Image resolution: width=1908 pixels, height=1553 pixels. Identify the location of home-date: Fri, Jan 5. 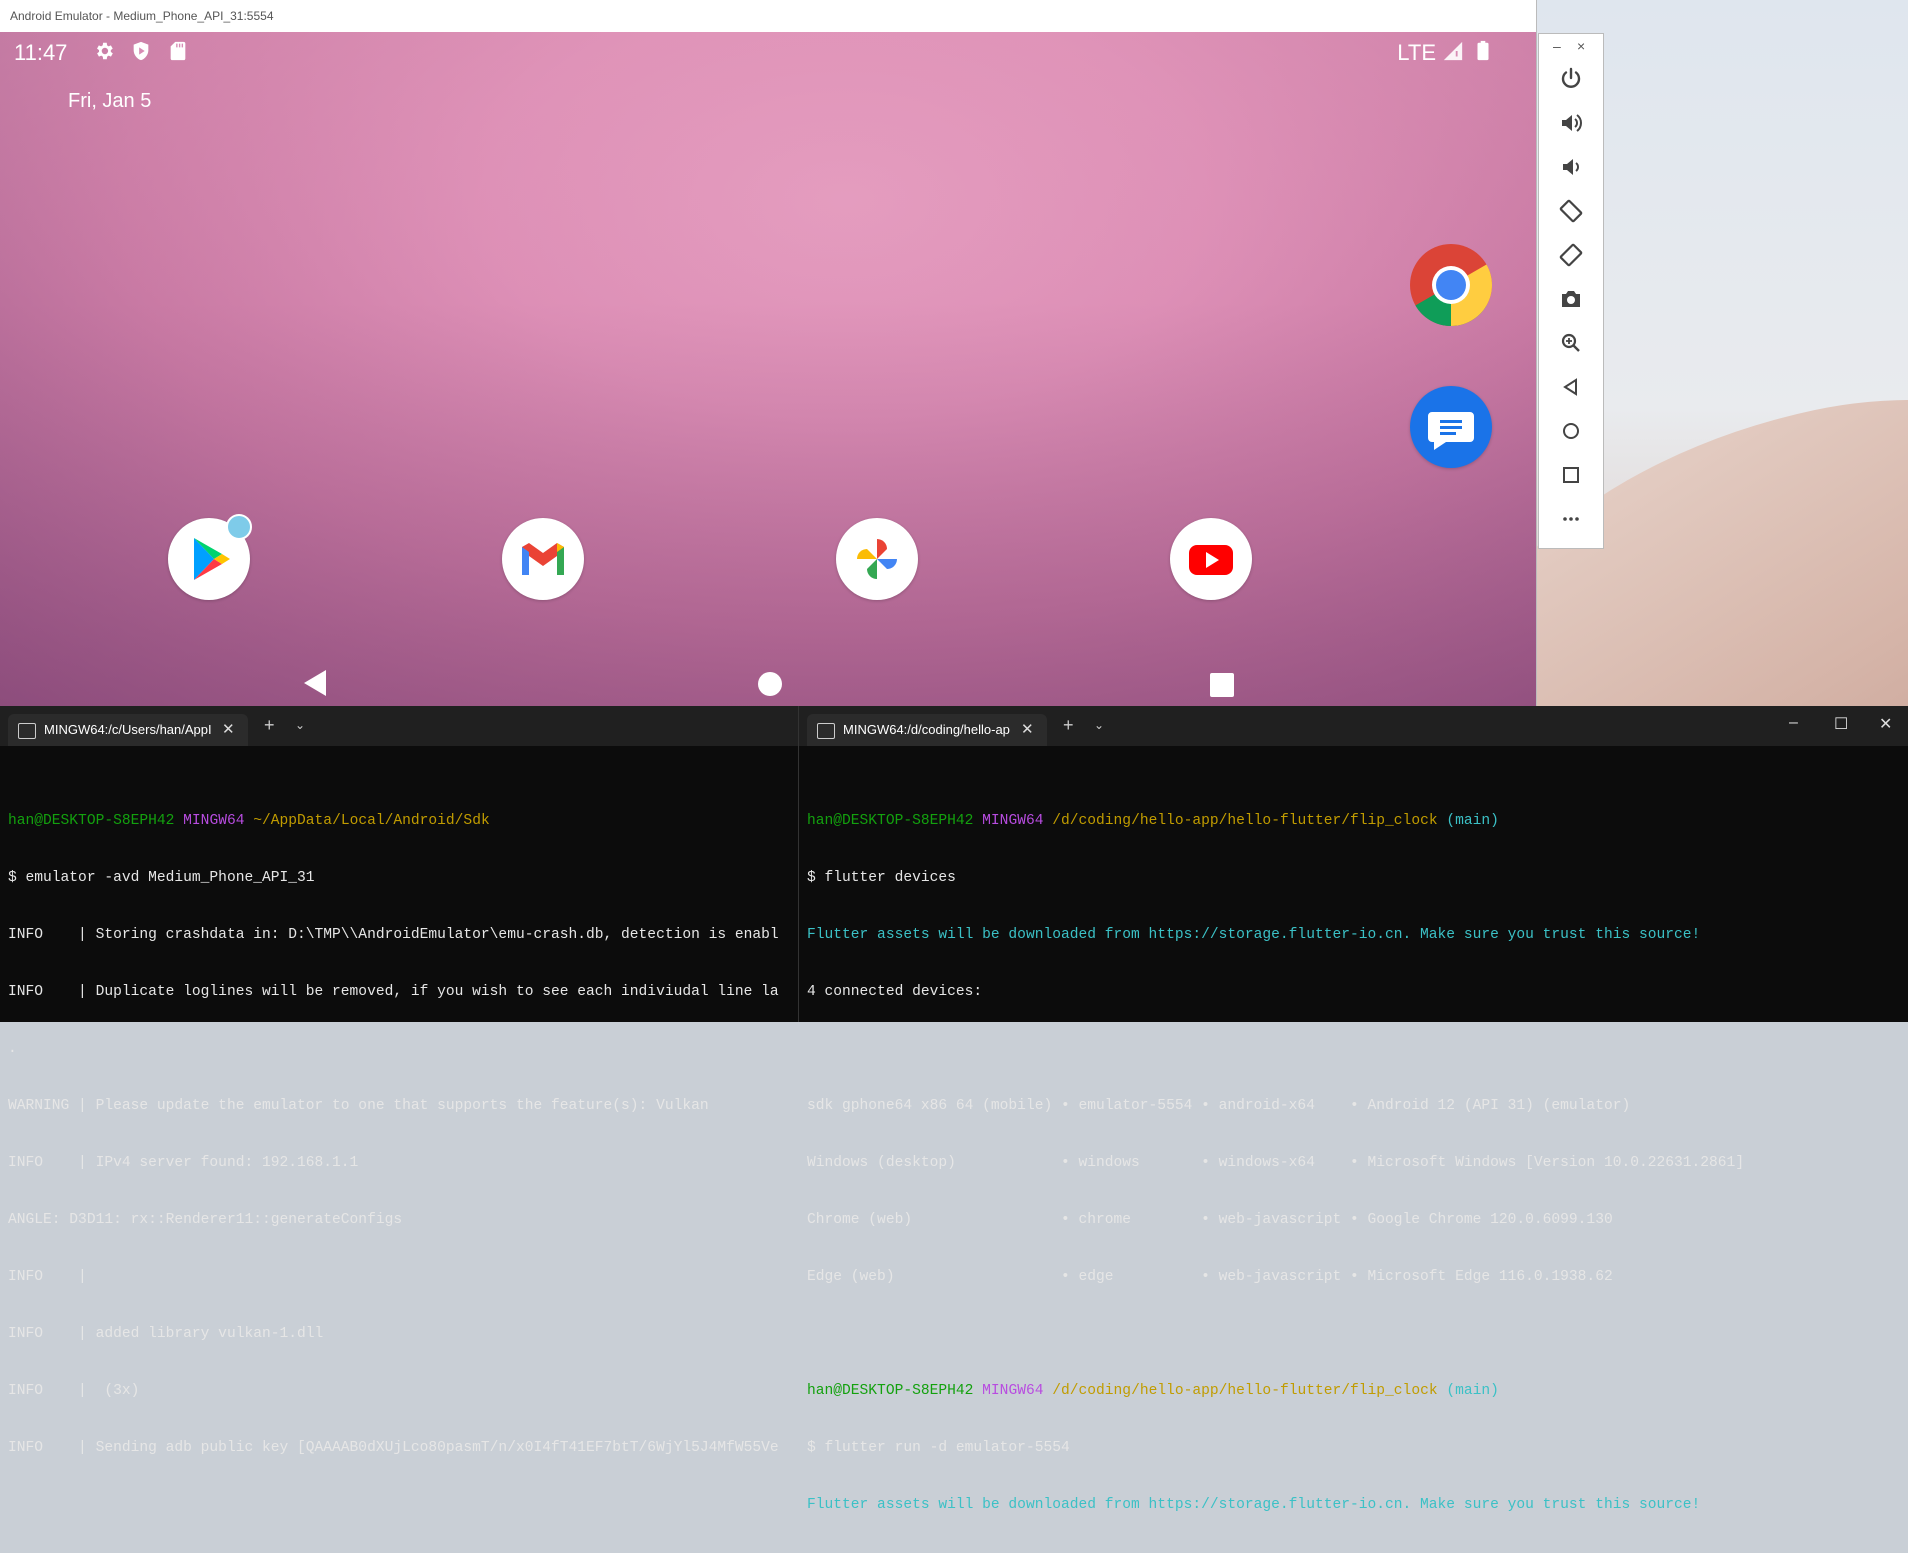
(109, 101).